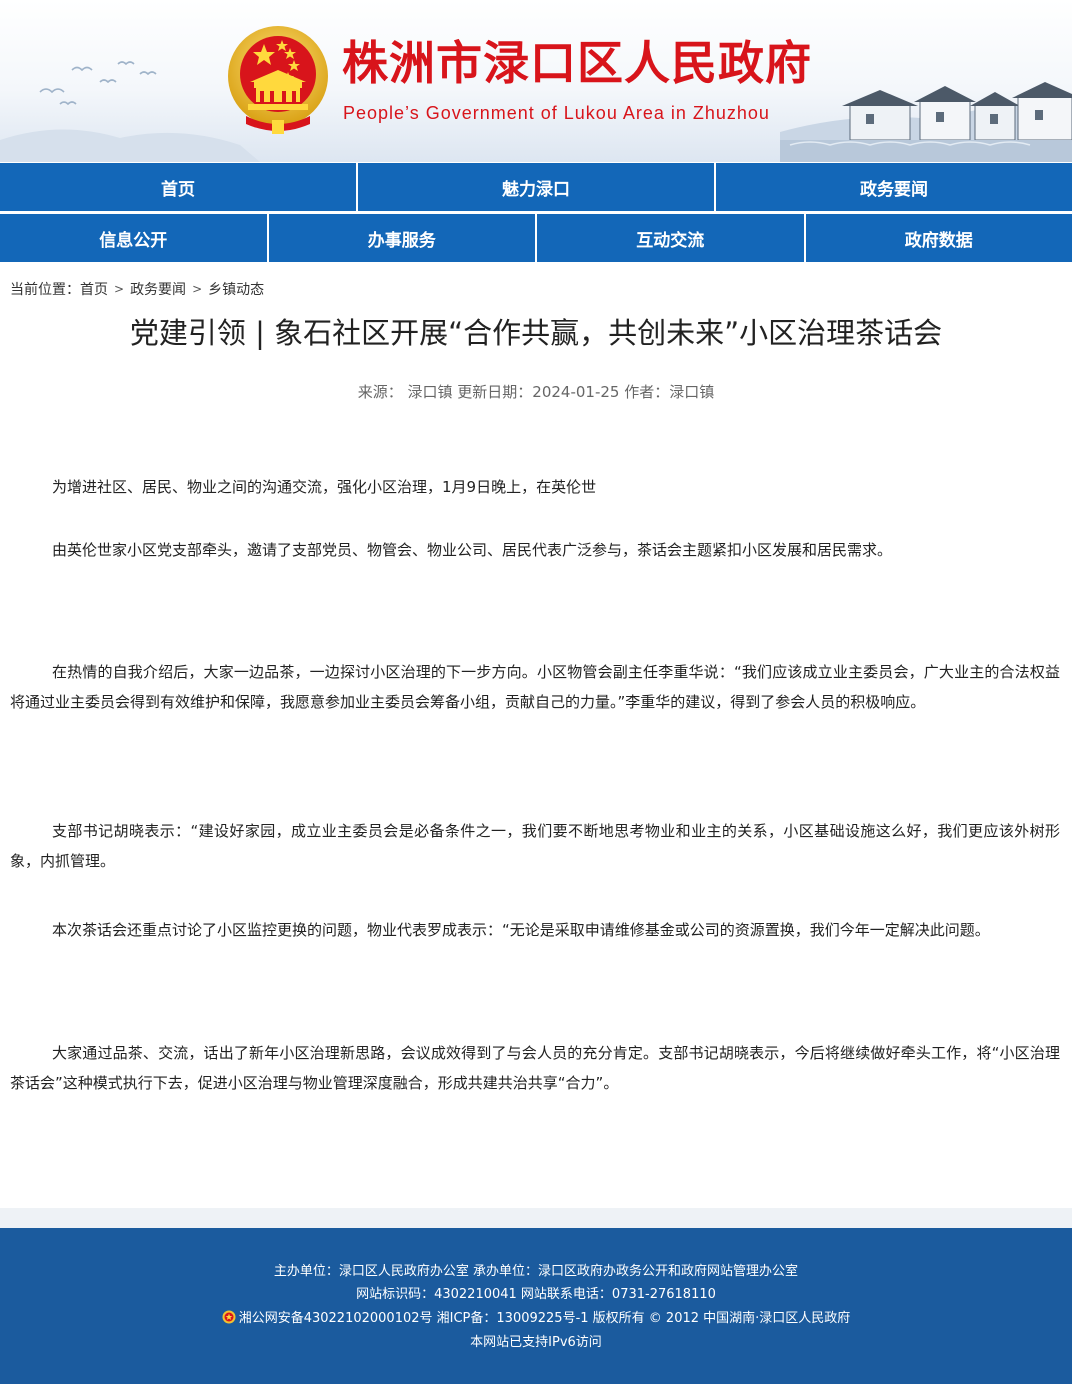  Describe the element at coordinates (536, 1294) in the screenshot. I see `footer-site-id: 网站标识码：4302210041 网站联系电话：0731-27618110` at that location.